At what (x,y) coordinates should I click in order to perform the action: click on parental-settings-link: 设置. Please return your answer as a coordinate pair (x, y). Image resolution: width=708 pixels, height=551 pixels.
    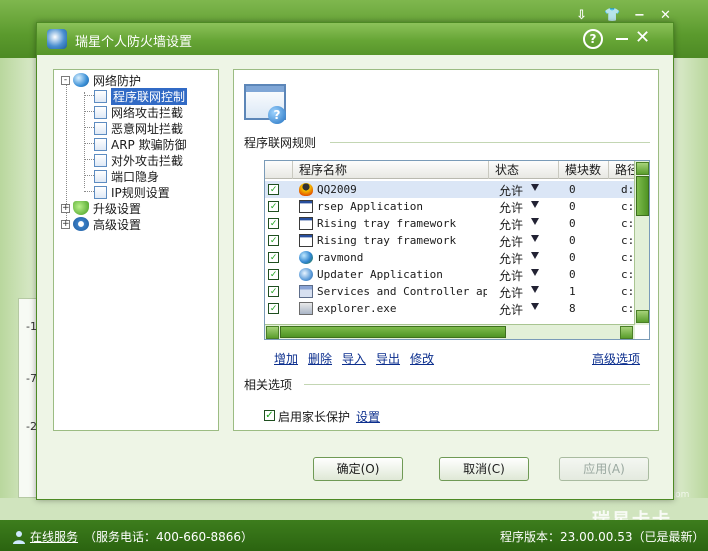
    Looking at the image, I should click on (368, 416).